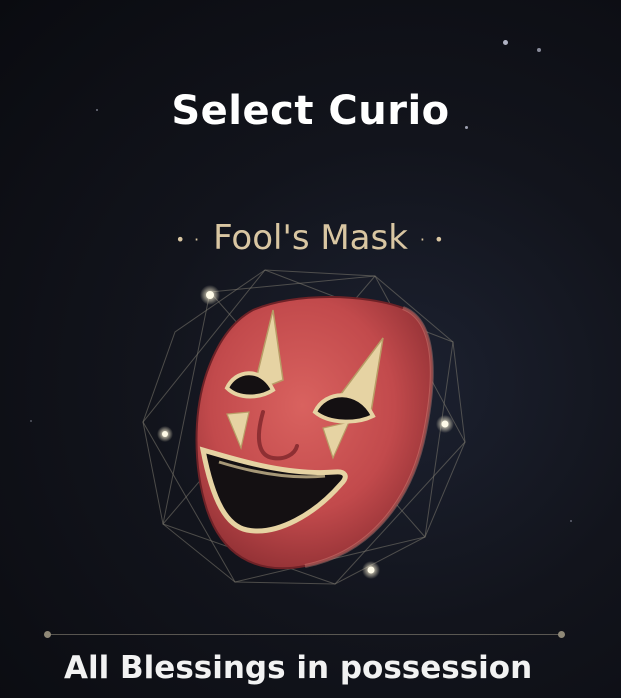 The height and width of the screenshot is (698, 621). What do you see at coordinates (310, 111) in the screenshot?
I see `page-title: Select Curio` at bounding box center [310, 111].